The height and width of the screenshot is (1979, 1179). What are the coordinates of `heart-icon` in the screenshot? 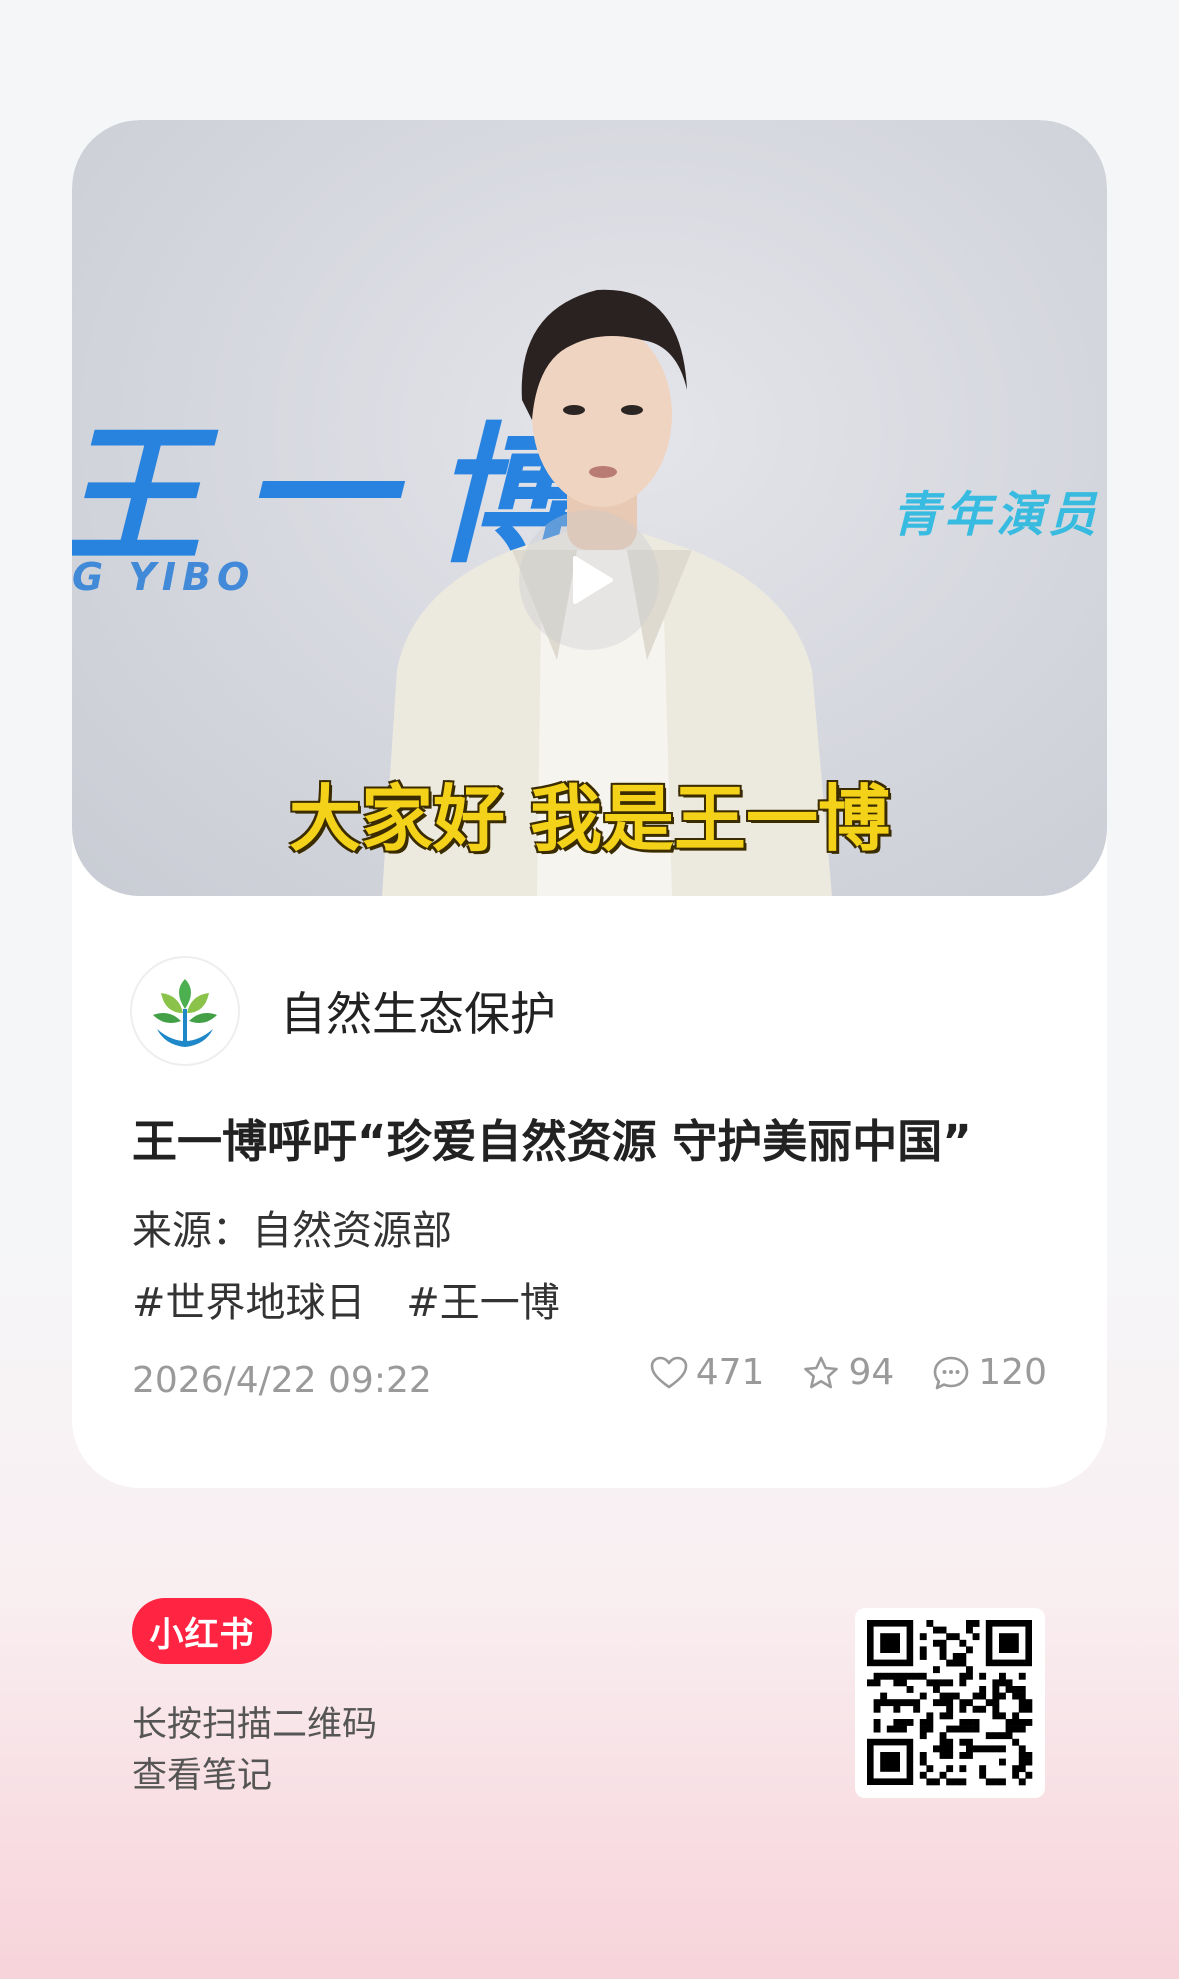 It's located at (669, 1372).